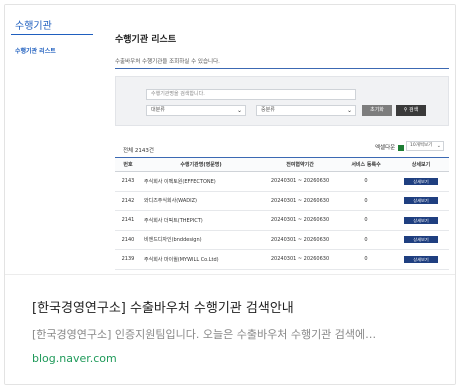 The image size is (460, 389). Describe the element at coordinates (251, 94) in the screenshot. I see `search-input: 수행기관명을 검색합니다.` at that location.